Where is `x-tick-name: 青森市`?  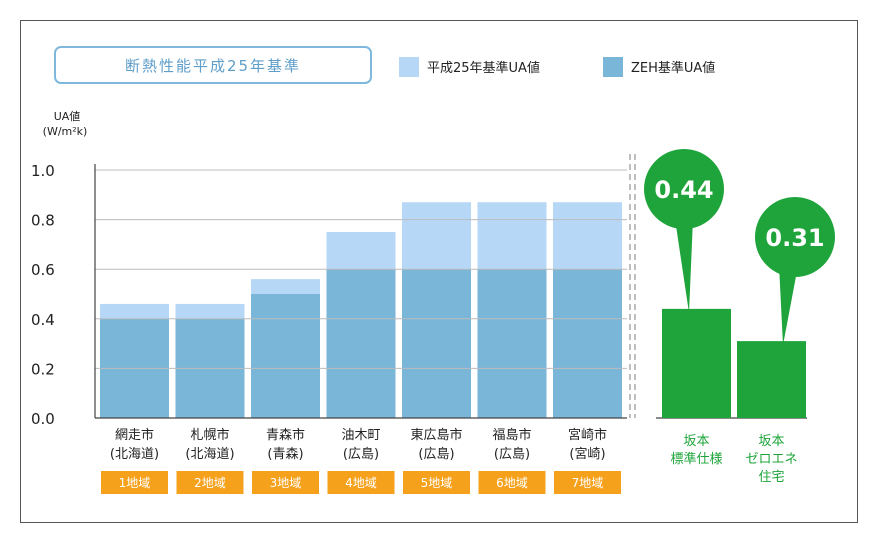
x-tick-name: 青森市 is located at coordinates (285, 435).